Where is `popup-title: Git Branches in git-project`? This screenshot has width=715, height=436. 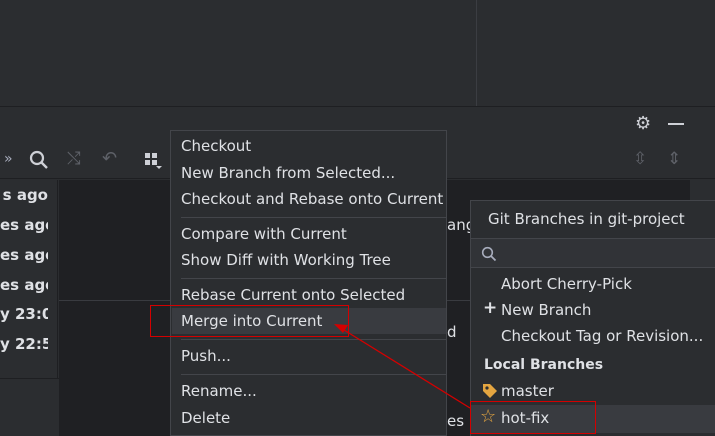 popup-title: Git Branches in git-project is located at coordinates (586, 219).